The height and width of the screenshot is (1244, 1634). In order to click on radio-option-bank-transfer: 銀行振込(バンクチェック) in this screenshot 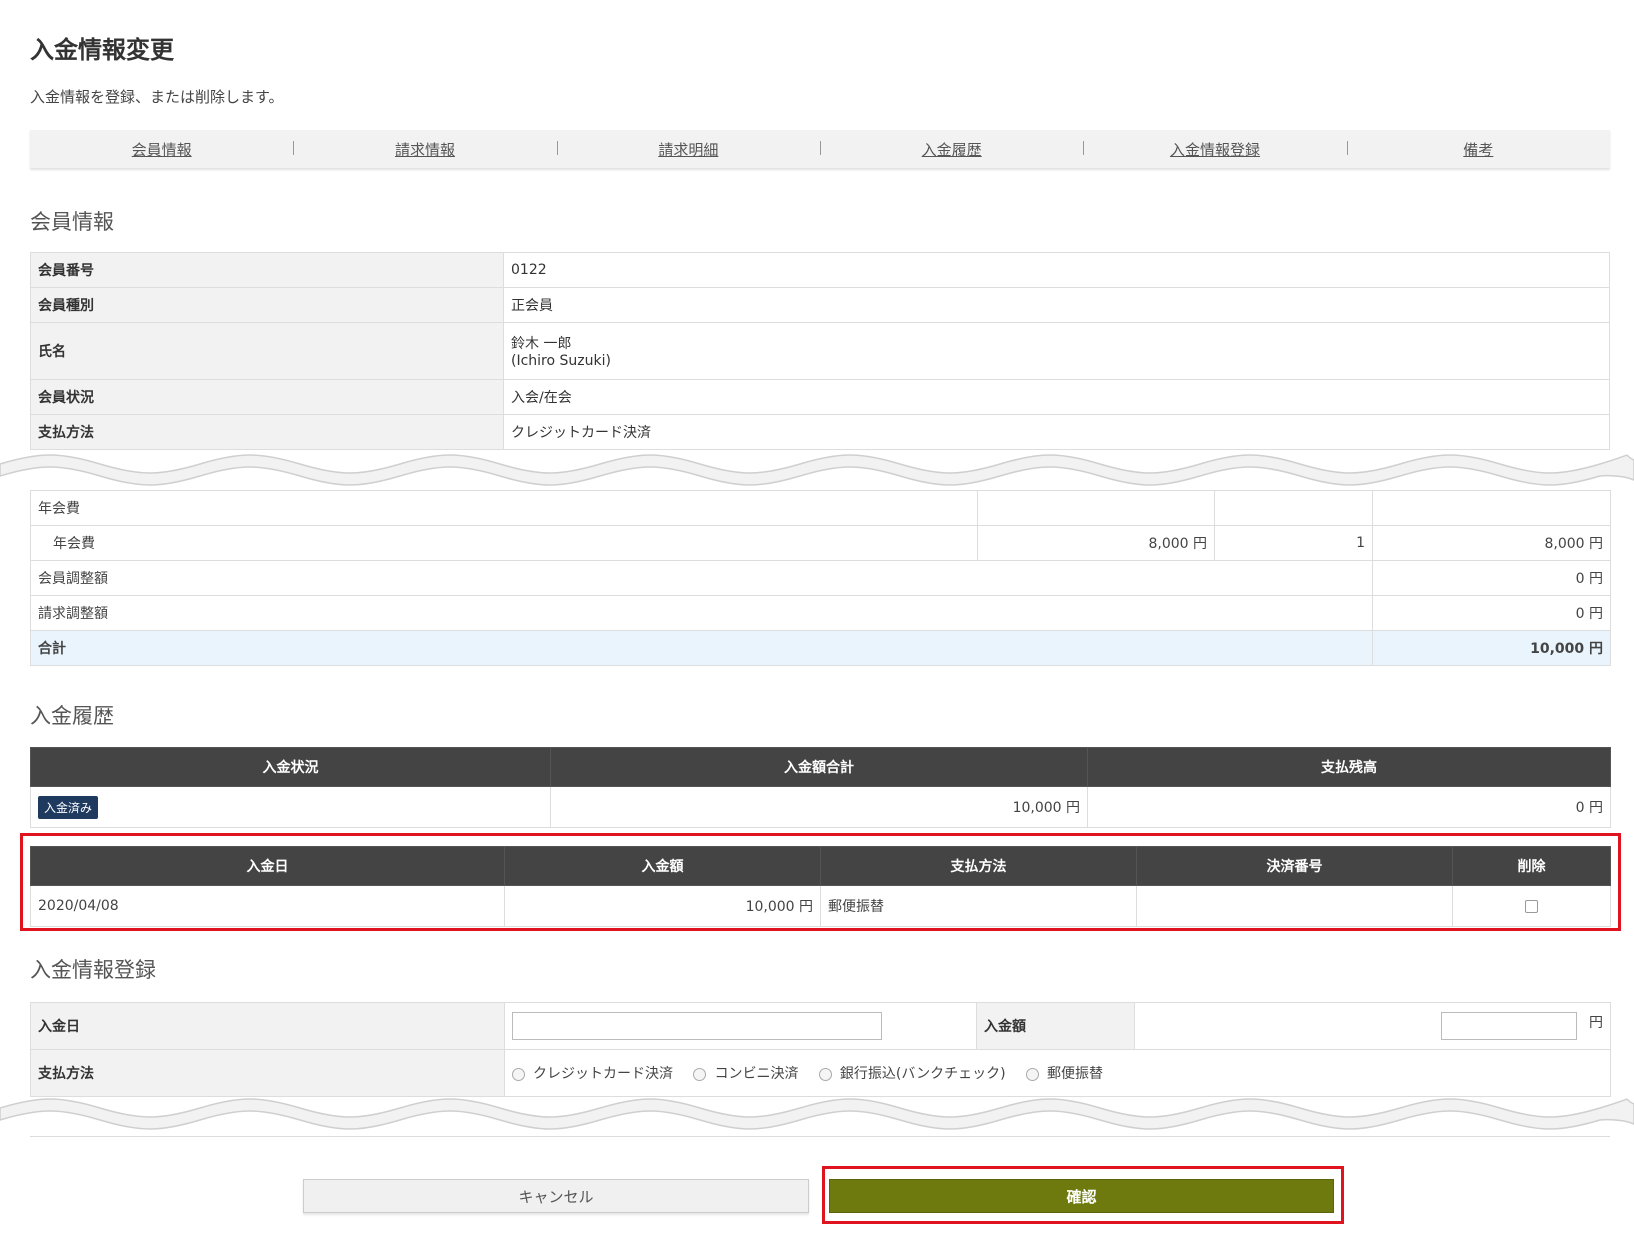, I will do `click(912, 1074)`.